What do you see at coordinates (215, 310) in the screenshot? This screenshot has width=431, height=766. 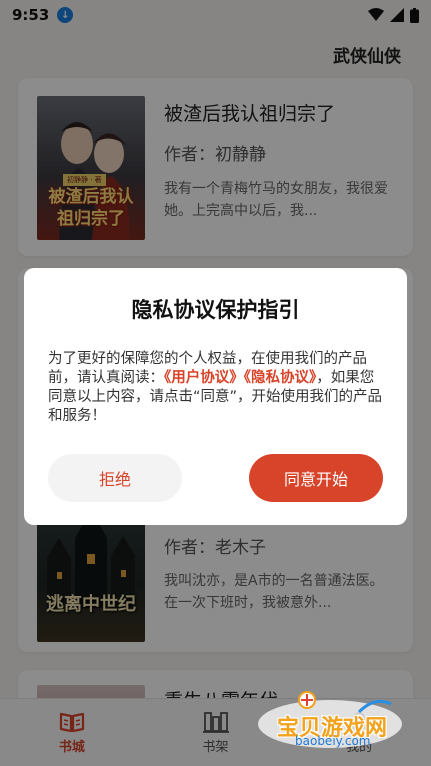 I see `dialog-title: 隐私协议保护指引` at bounding box center [215, 310].